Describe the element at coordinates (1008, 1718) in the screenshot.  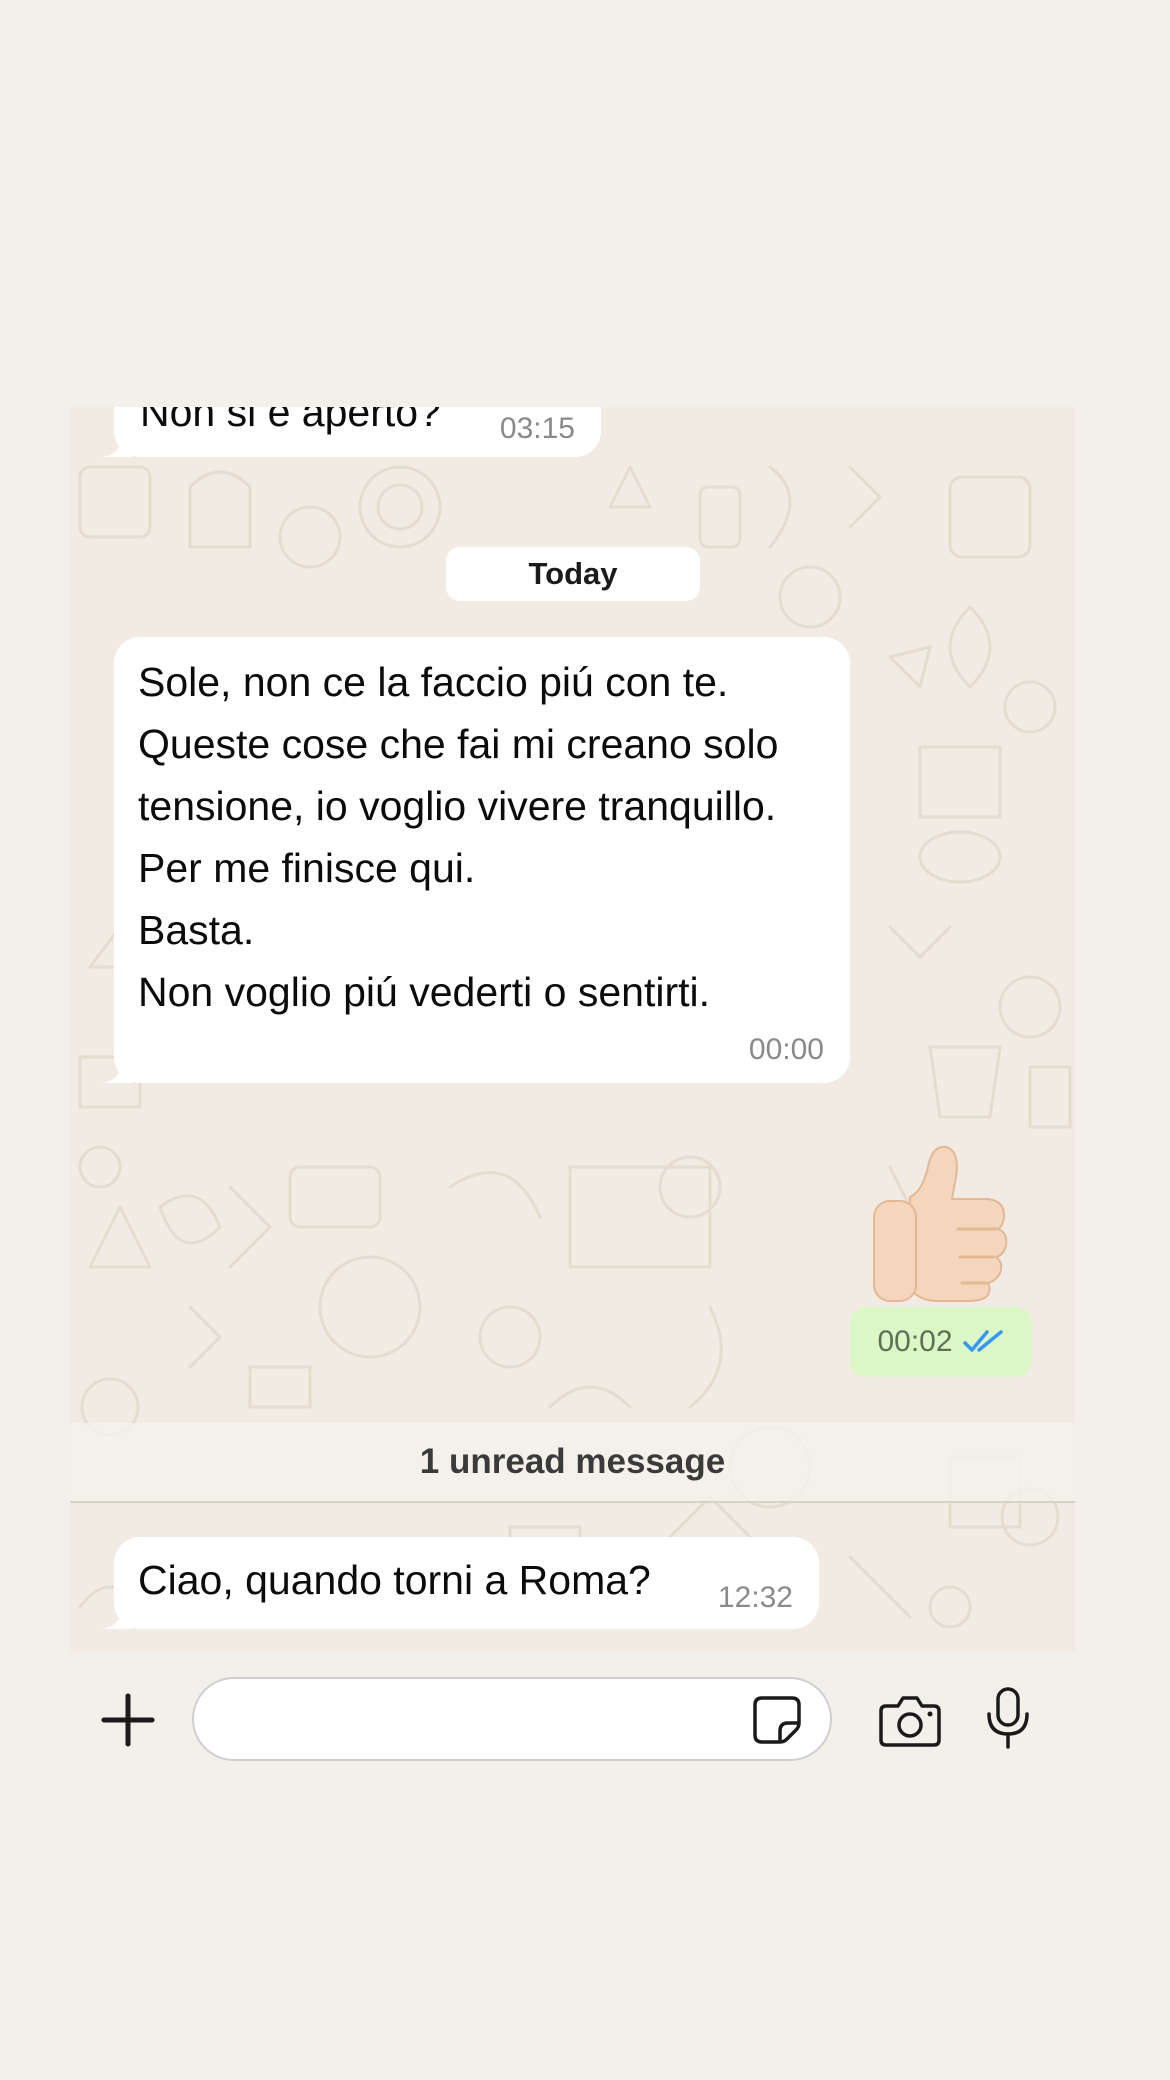
I see `microphone-icon` at that location.